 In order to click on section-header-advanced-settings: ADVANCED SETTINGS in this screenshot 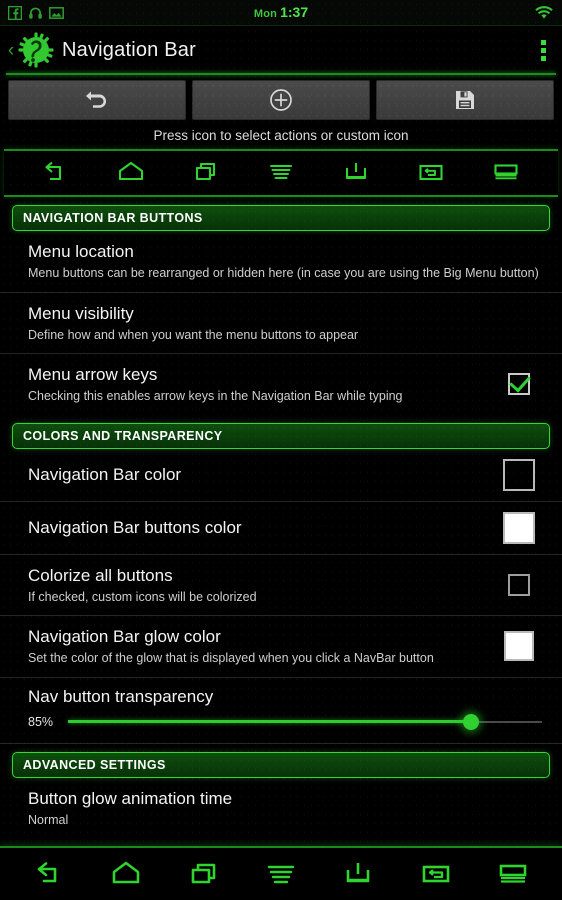, I will do `click(281, 764)`.